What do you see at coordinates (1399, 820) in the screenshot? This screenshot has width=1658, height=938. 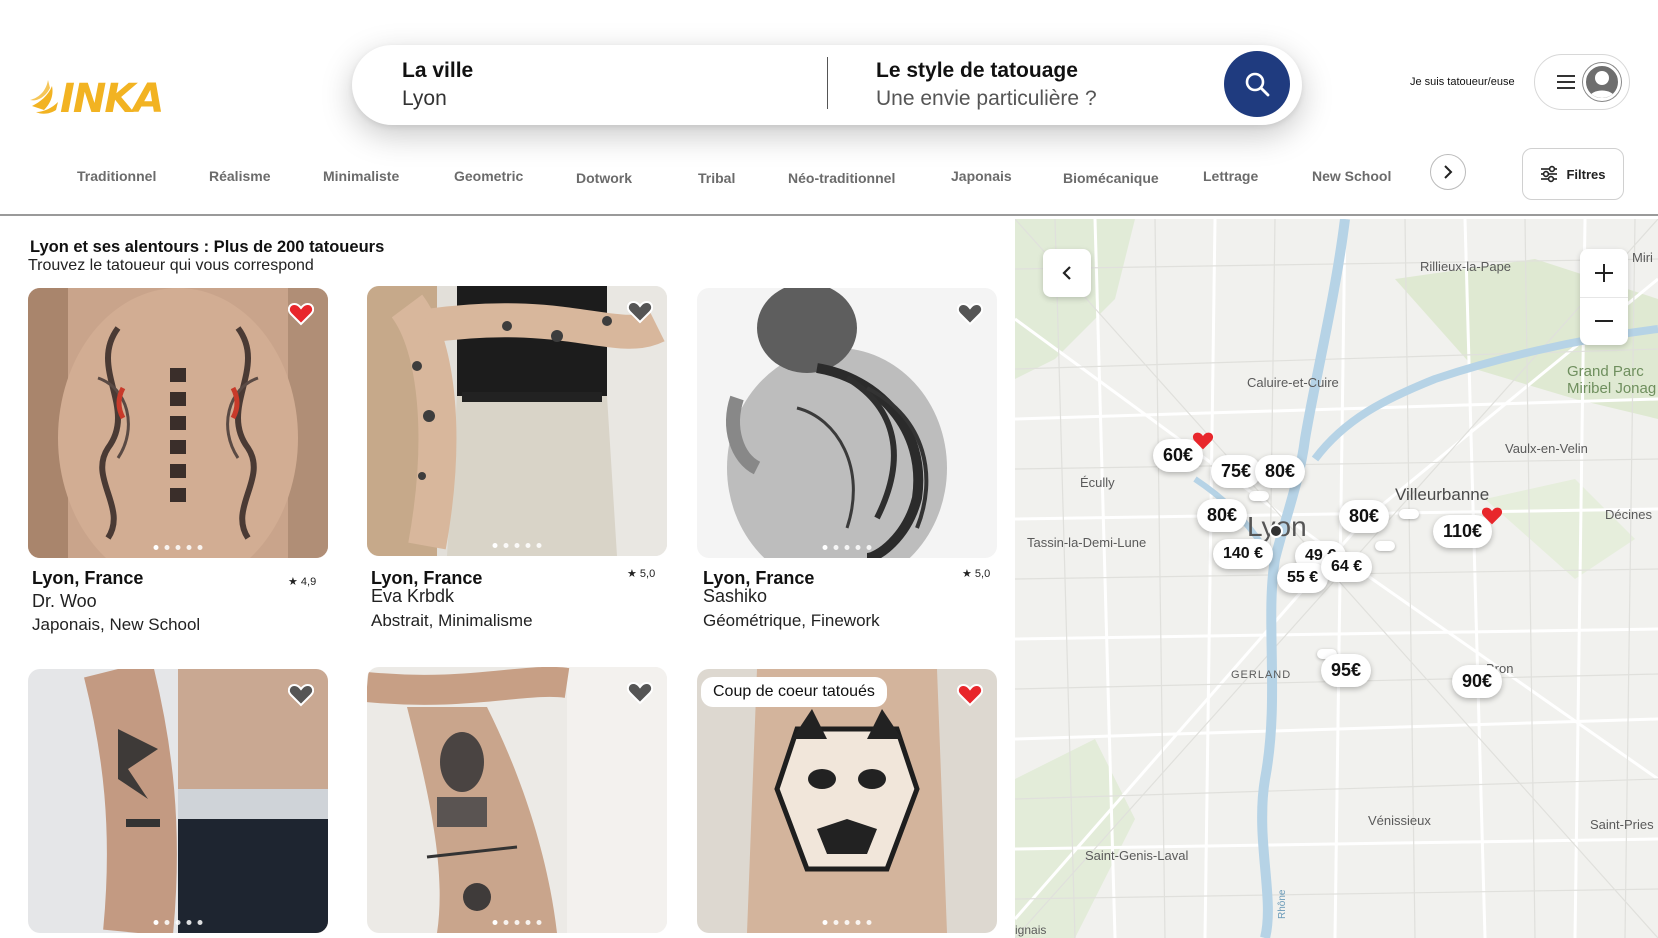 I see `map-label-venissieux: Vénissieux` at bounding box center [1399, 820].